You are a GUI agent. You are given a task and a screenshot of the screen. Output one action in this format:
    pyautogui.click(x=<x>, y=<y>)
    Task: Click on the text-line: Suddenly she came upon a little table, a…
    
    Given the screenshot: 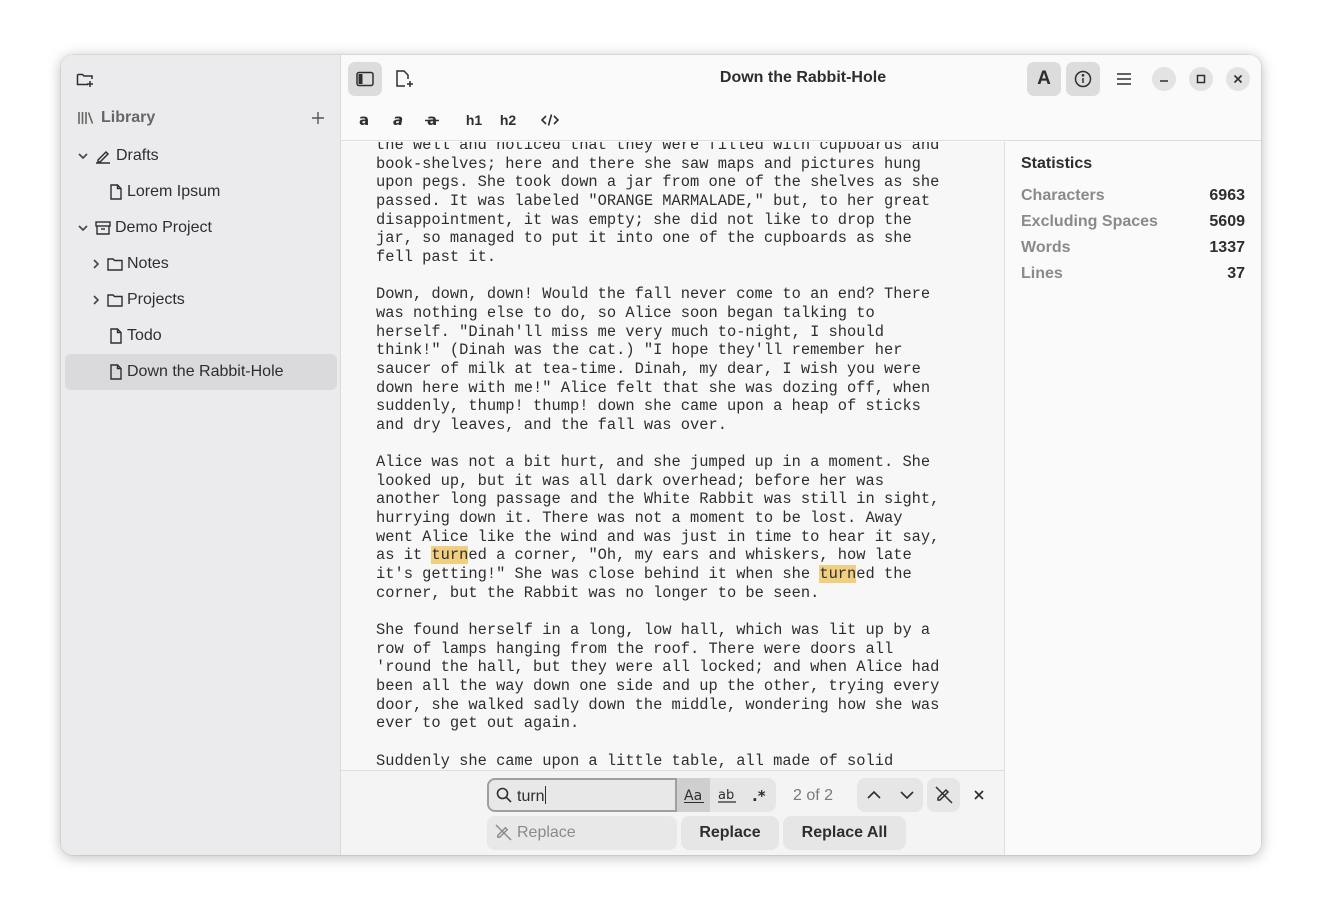 What is the action you would take?
    pyautogui.click(x=635, y=760)
    